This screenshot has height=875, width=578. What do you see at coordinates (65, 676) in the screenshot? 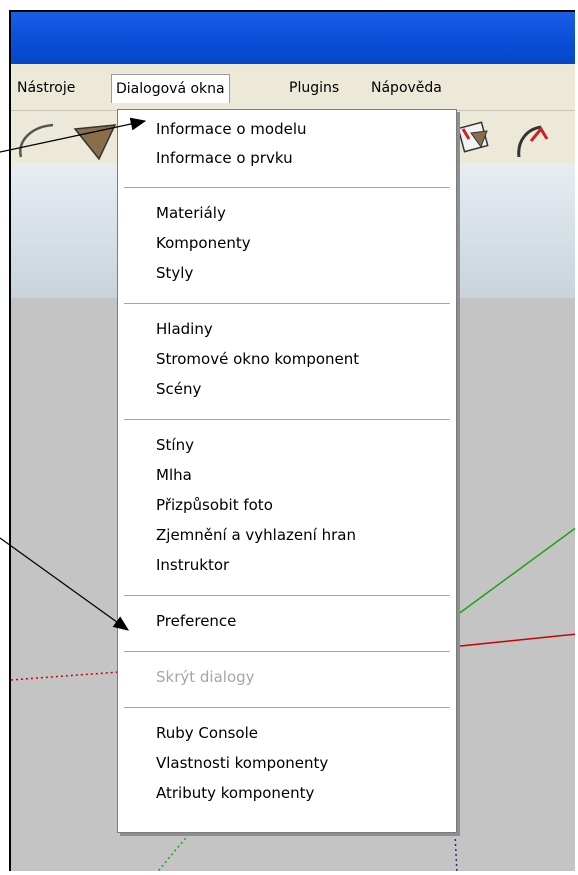
I see `axis-red-dotted` at bounding box center [65, 676].